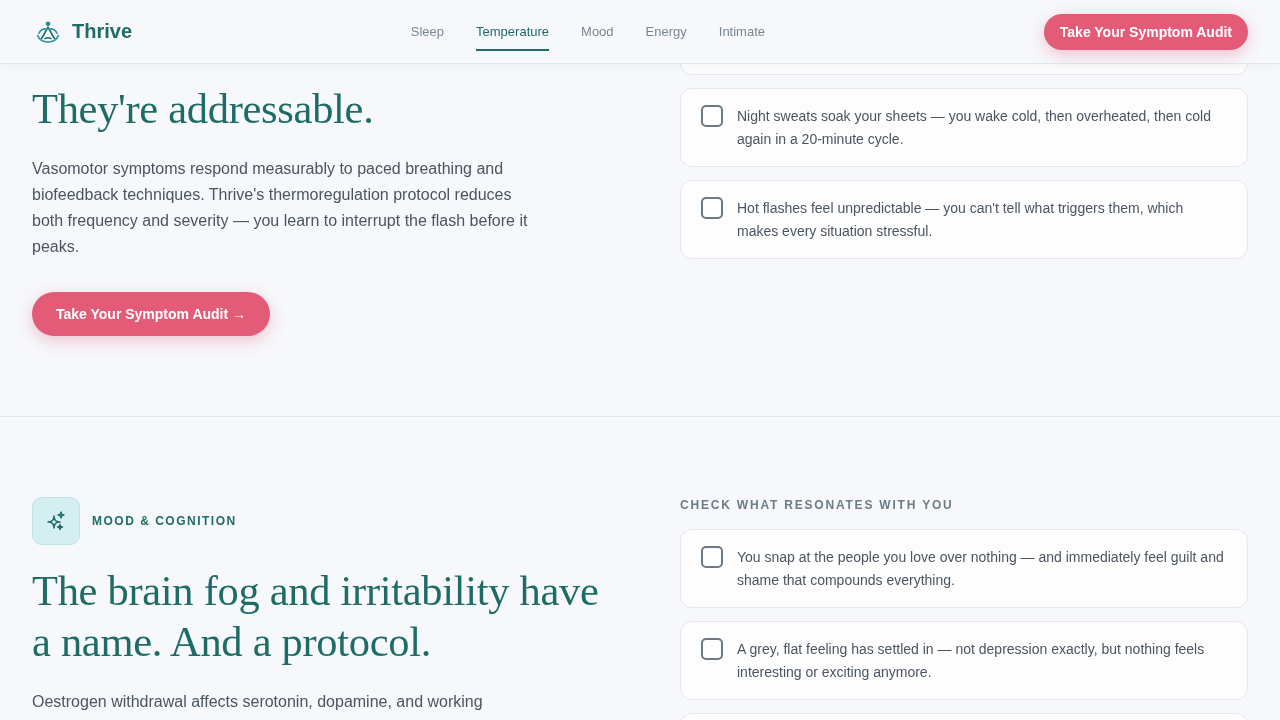  I want to click on symptom-card: You snap at the people you love over nothing — and immediately feel guilt and shame that compounds everything., so click(964, 568).